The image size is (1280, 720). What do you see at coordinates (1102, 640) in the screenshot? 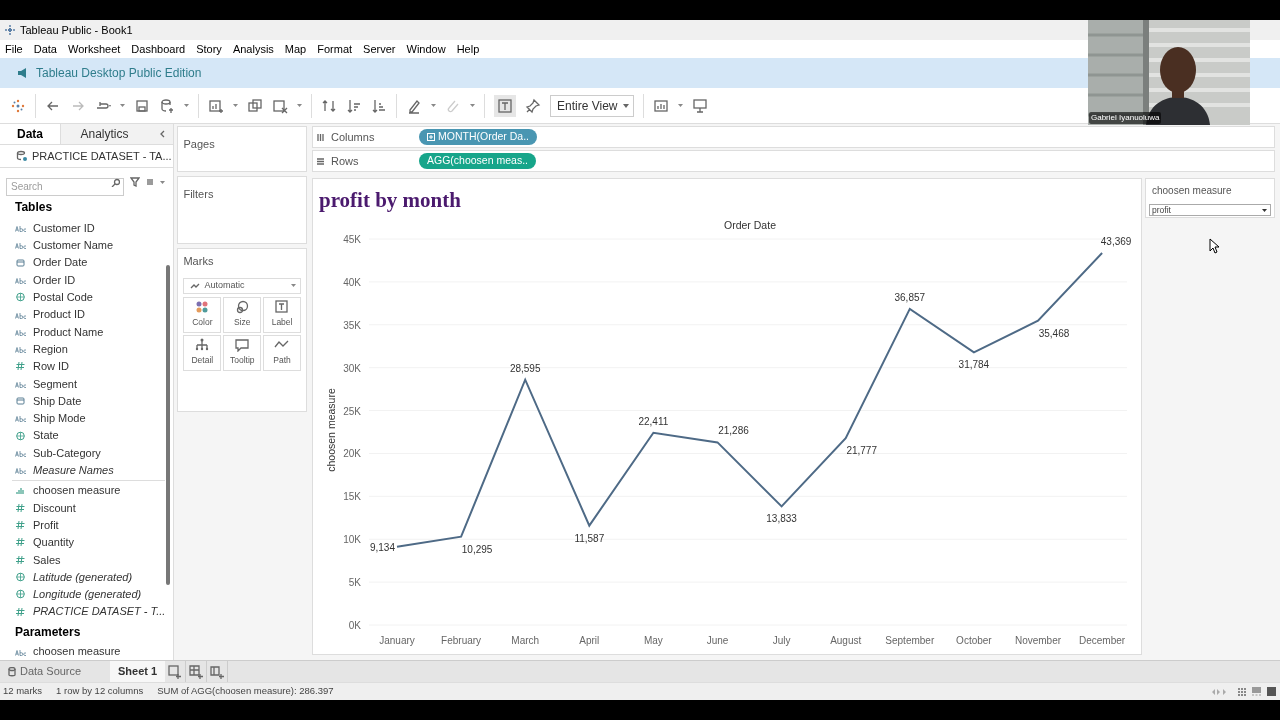
I see `category-label: December` at bounding box center [1102, 640].